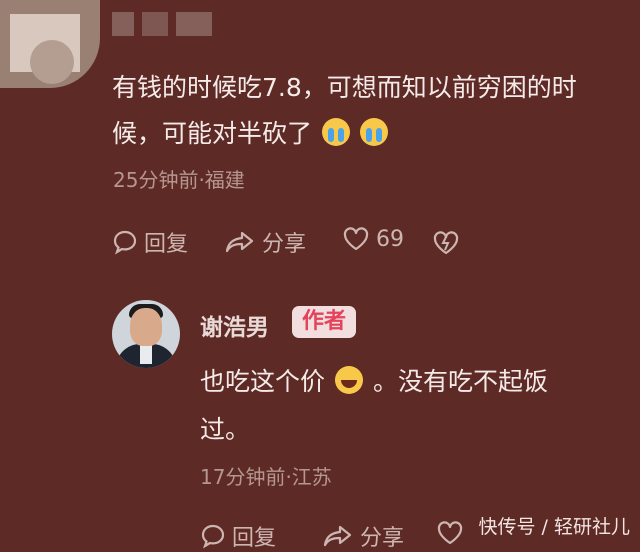 Image resolution: width=640 pixels, height=552 pixels. Describe the element at coordinates (146, 334) in the screenshot. I see `author-avatar` at that location.